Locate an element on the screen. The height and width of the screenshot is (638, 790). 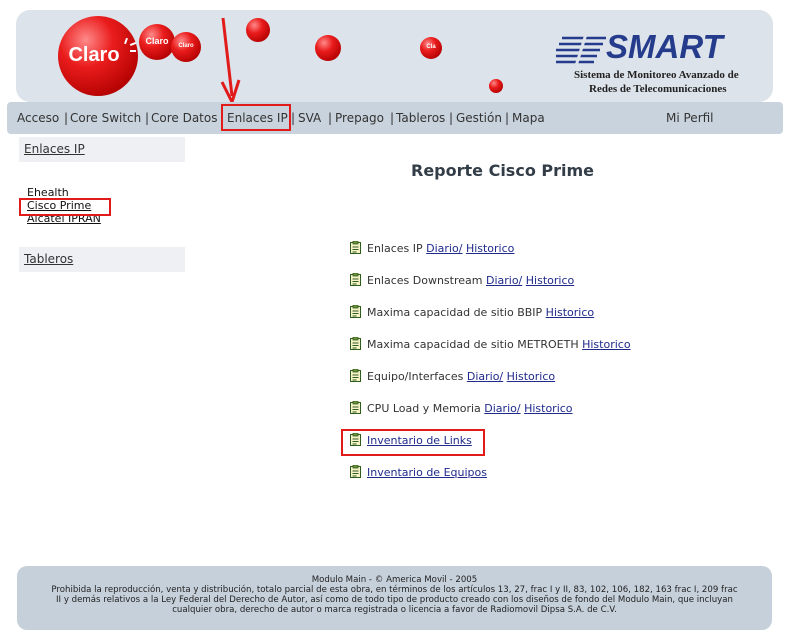
smart-brand: SMART is located at coordinates (664, 46).